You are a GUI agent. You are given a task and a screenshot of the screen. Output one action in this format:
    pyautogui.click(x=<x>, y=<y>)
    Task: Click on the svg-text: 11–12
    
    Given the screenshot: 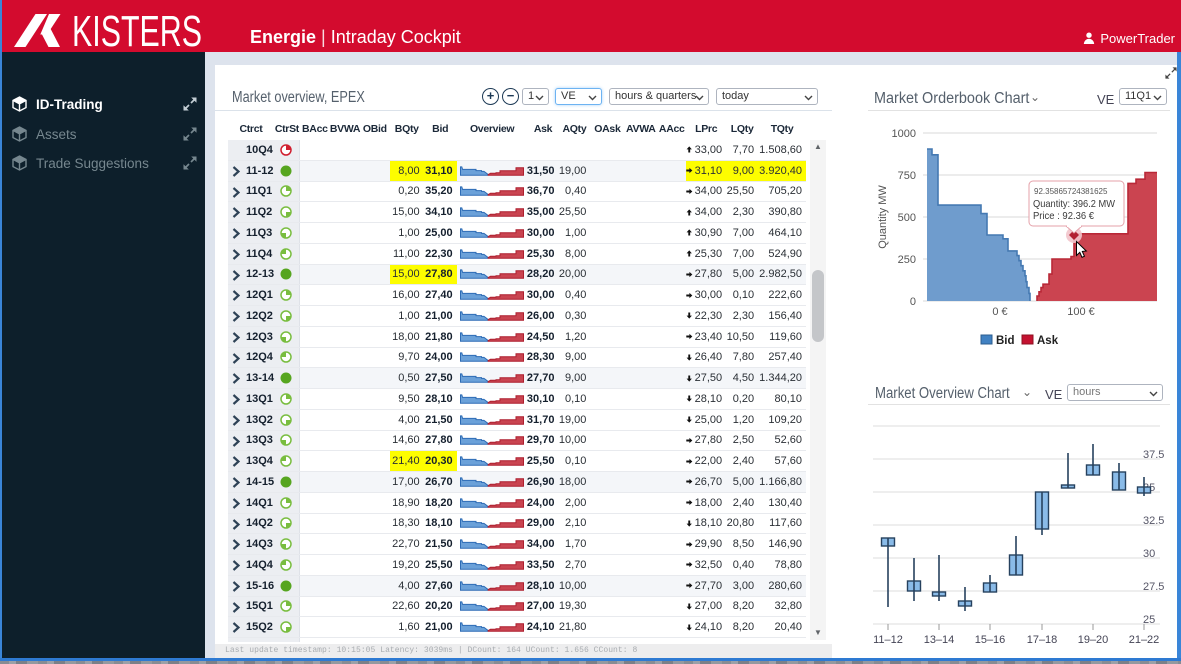 What is the action you would take?
    pyautogui.click(x=888, y=640)
    